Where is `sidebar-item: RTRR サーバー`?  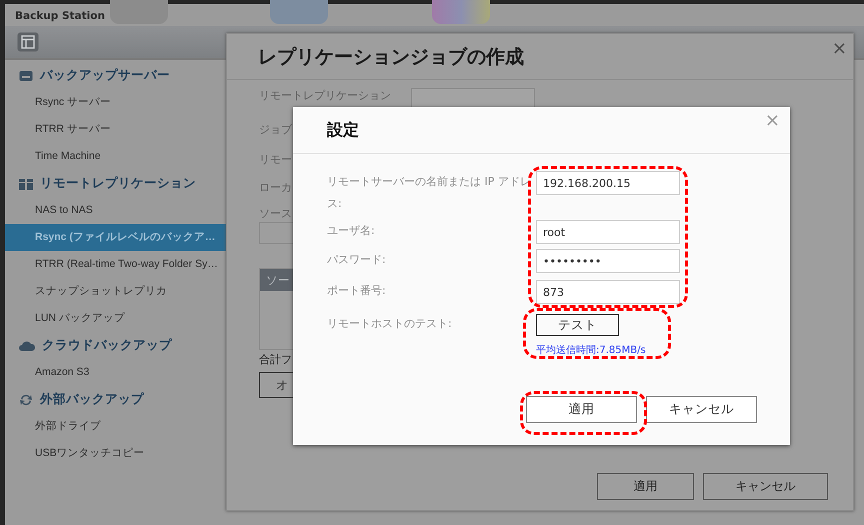
sidebar-item: RTRR サーバー is located at coordinates (115, 129).